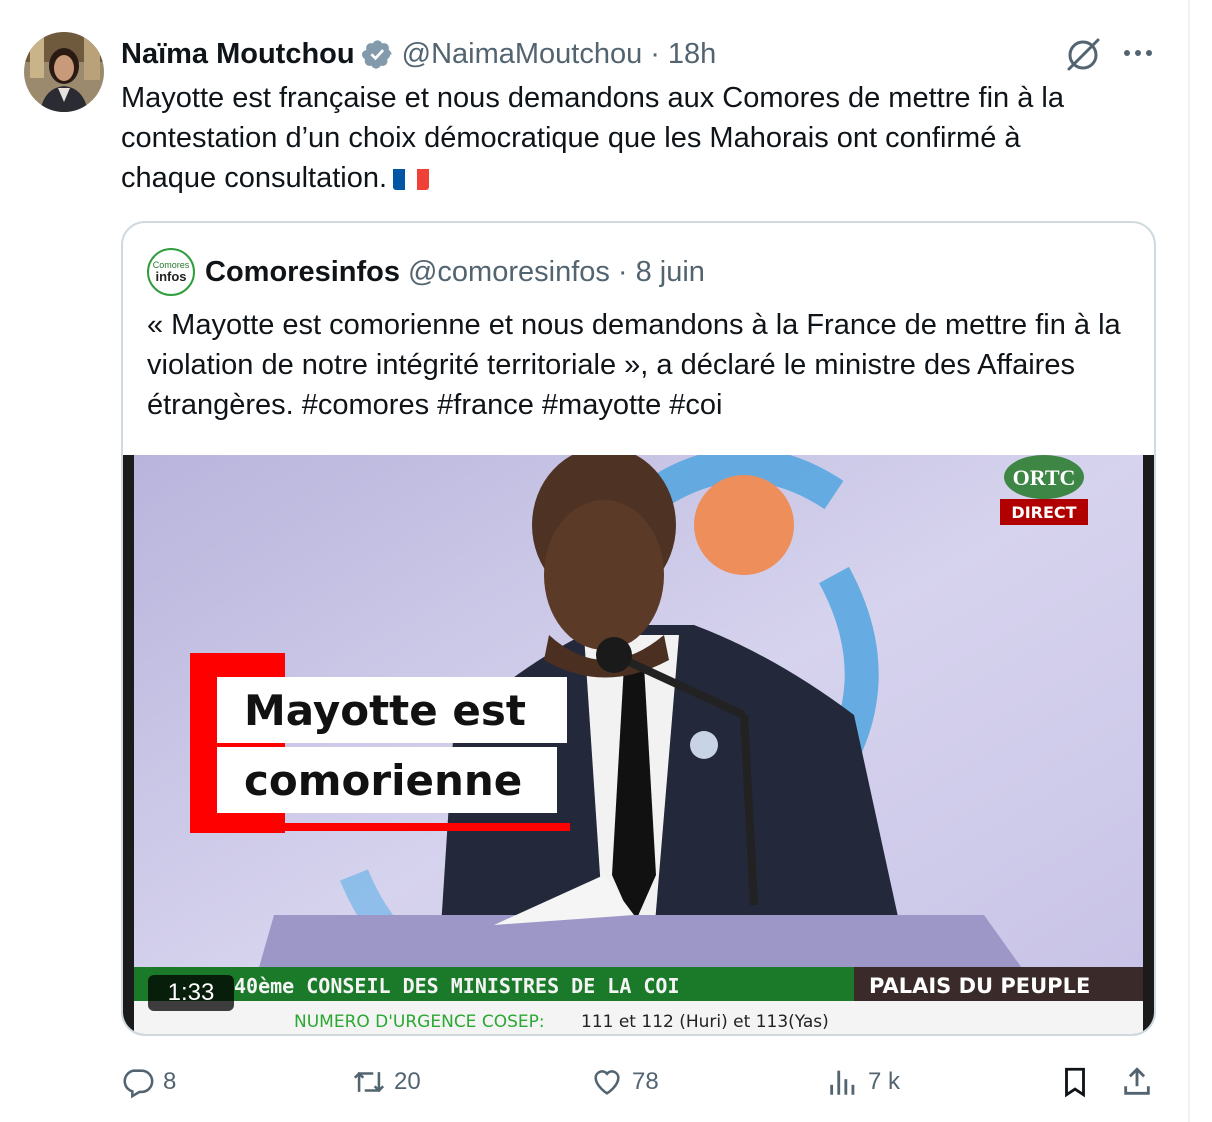 This screenshot has height=1122, width=1212. What do you see at coordinates (692, 54) in the screenshot?
I see `tweet-time: 18h` at bounding box center [692, 54].